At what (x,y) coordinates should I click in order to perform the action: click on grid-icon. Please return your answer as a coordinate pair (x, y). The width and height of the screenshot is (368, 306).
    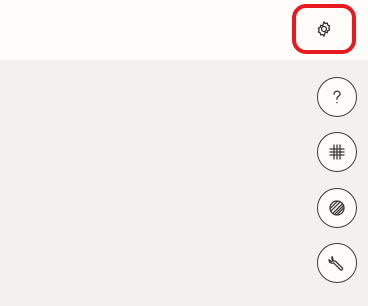
    Looking at the image, I should click on (337, 152).